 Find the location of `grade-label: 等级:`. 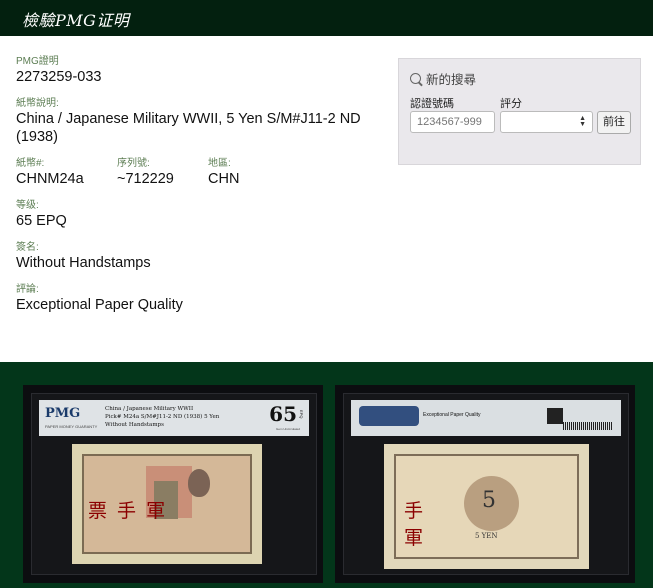

grade-label: 等级: is located at coordinates (27, 205).